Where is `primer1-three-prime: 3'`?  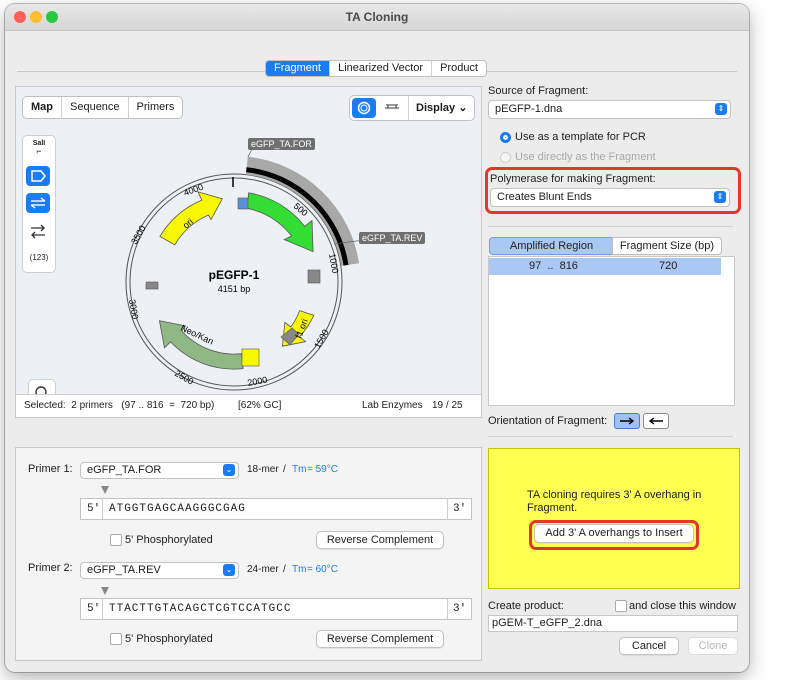
primer1-three-prime: 3' is located at coordinates (460, 509).